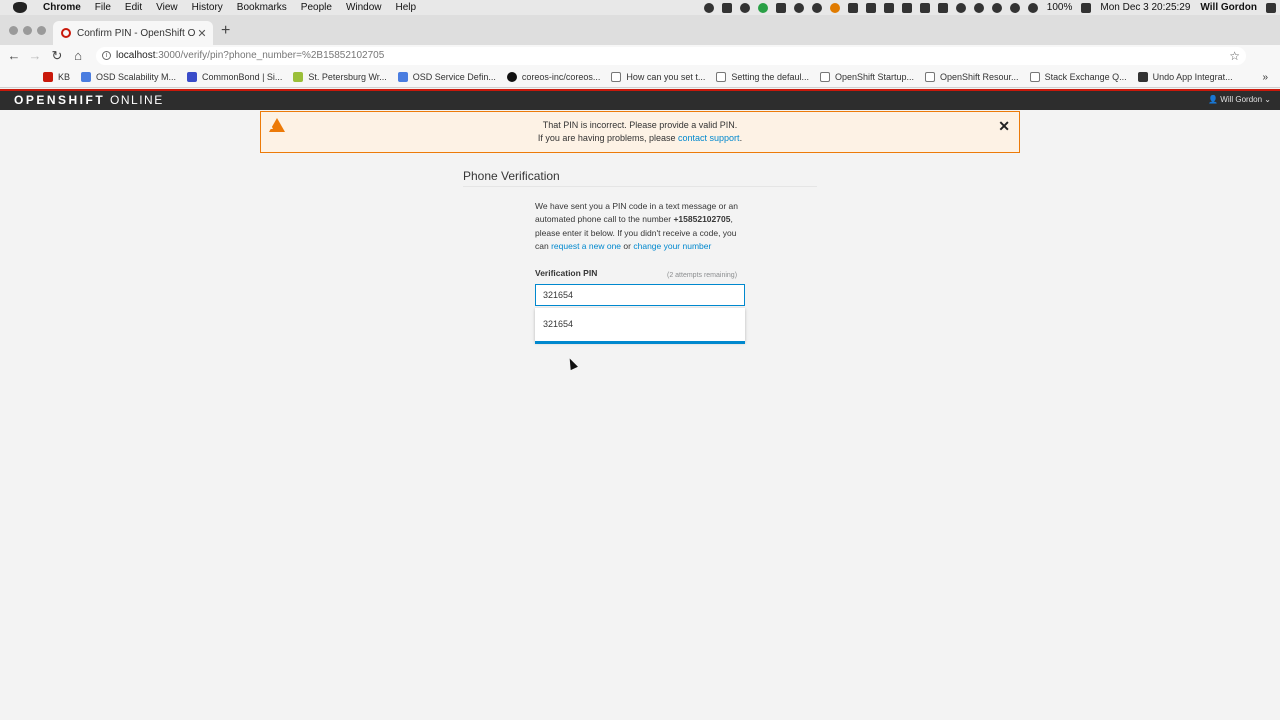  What do you see at coordinates (225, 31) in the screenshot?
I see `new-tab-button: +` at bounding box center [225, 31].